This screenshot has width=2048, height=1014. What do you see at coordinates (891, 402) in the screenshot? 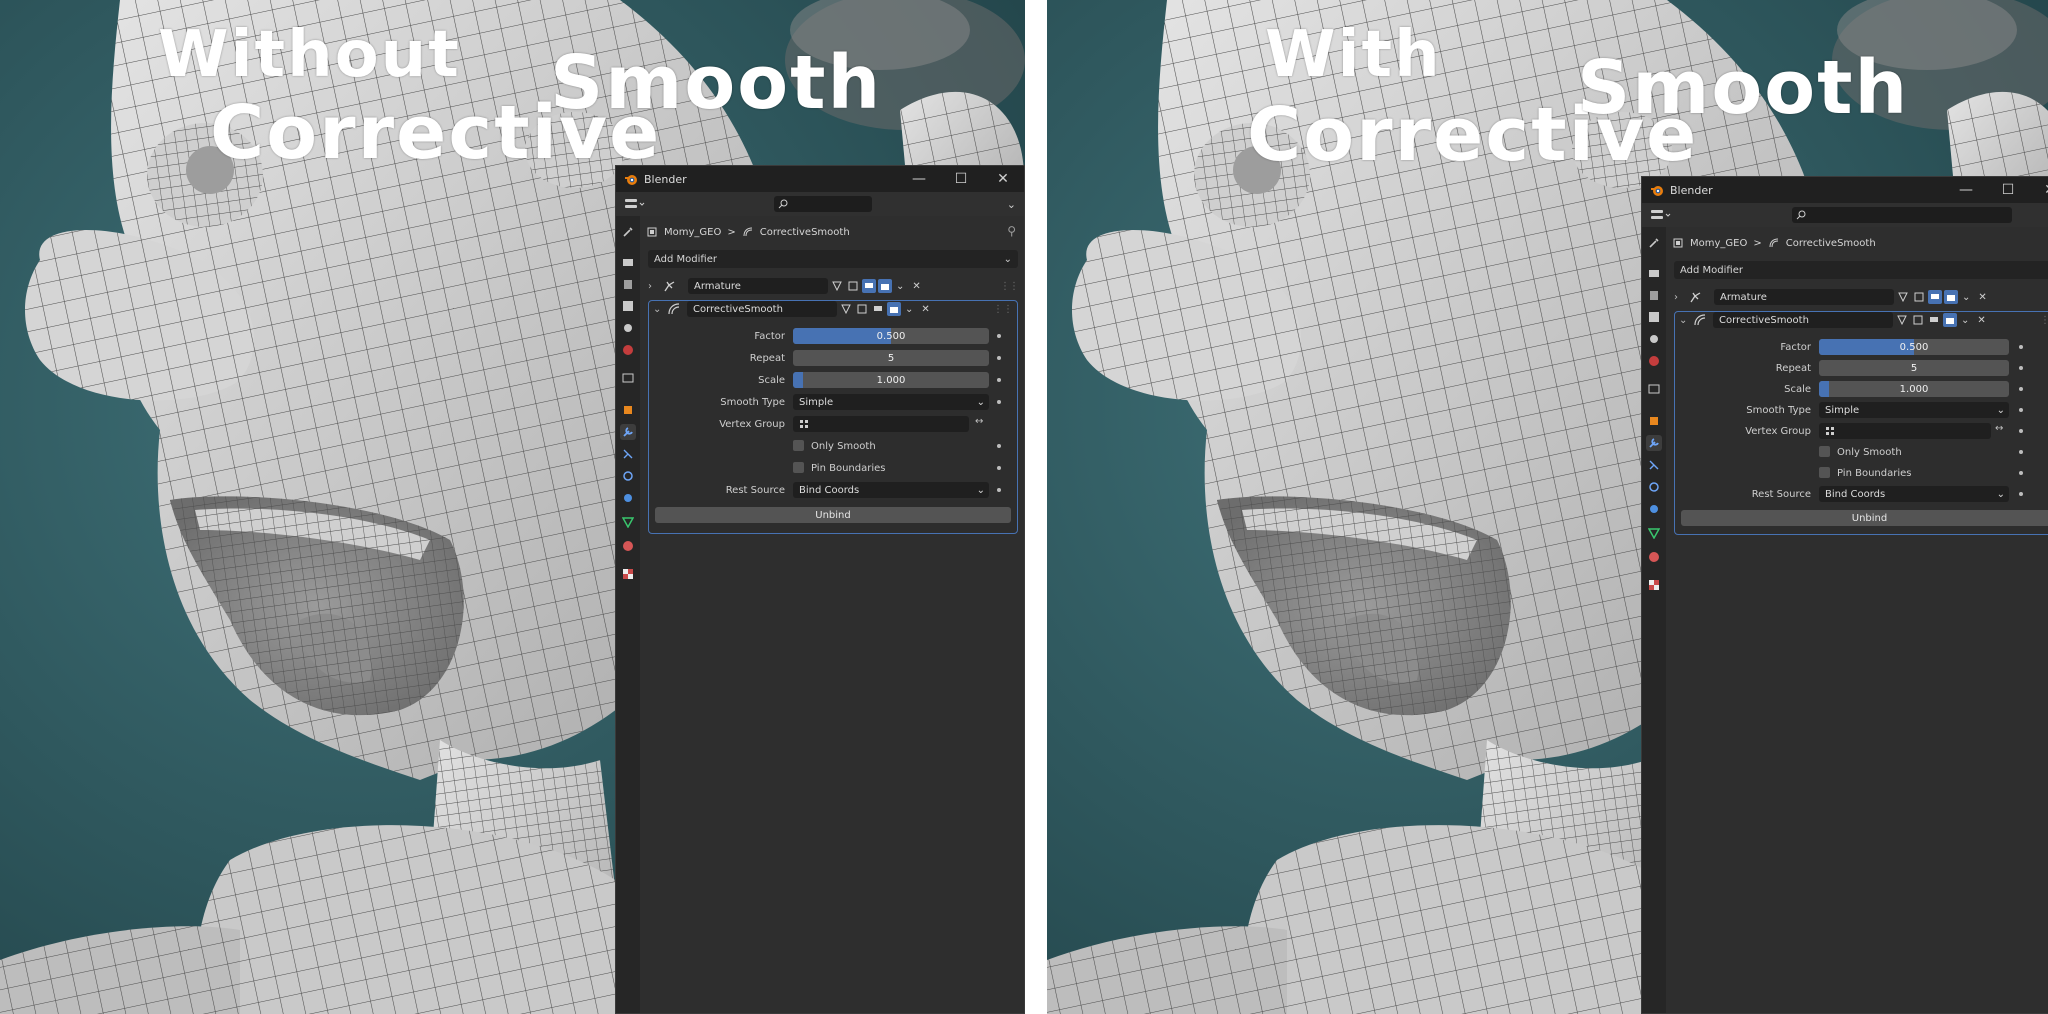
I see `smooth-type-dropdown: Simple ⌄` at bounding box center [891, 402].